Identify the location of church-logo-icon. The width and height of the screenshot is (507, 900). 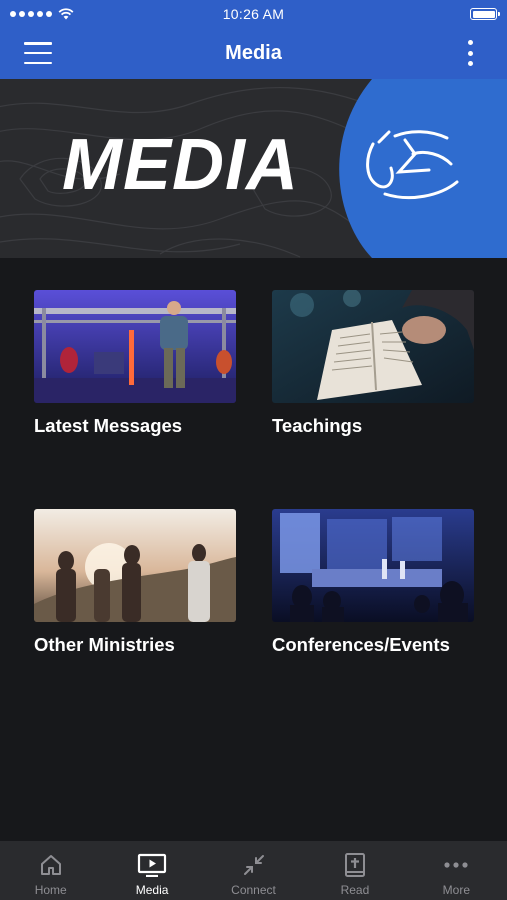
(412, 165).